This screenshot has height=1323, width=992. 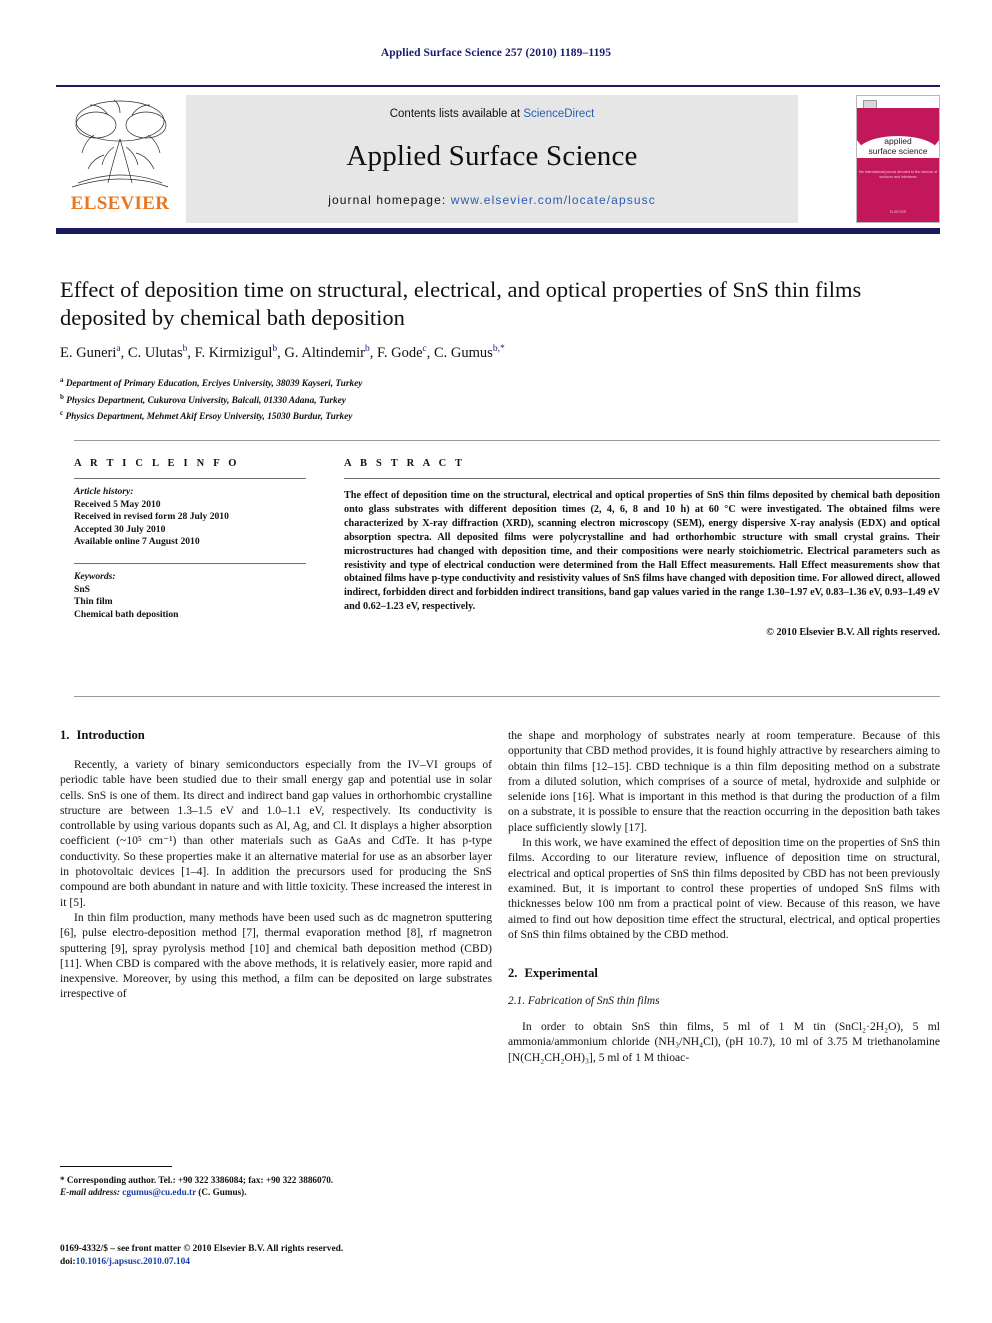 What do you see at coordinates (222, 1192) in the screenshot?
I see `email-owner: (C. Gumus).` at bounding box center [222, 1192].